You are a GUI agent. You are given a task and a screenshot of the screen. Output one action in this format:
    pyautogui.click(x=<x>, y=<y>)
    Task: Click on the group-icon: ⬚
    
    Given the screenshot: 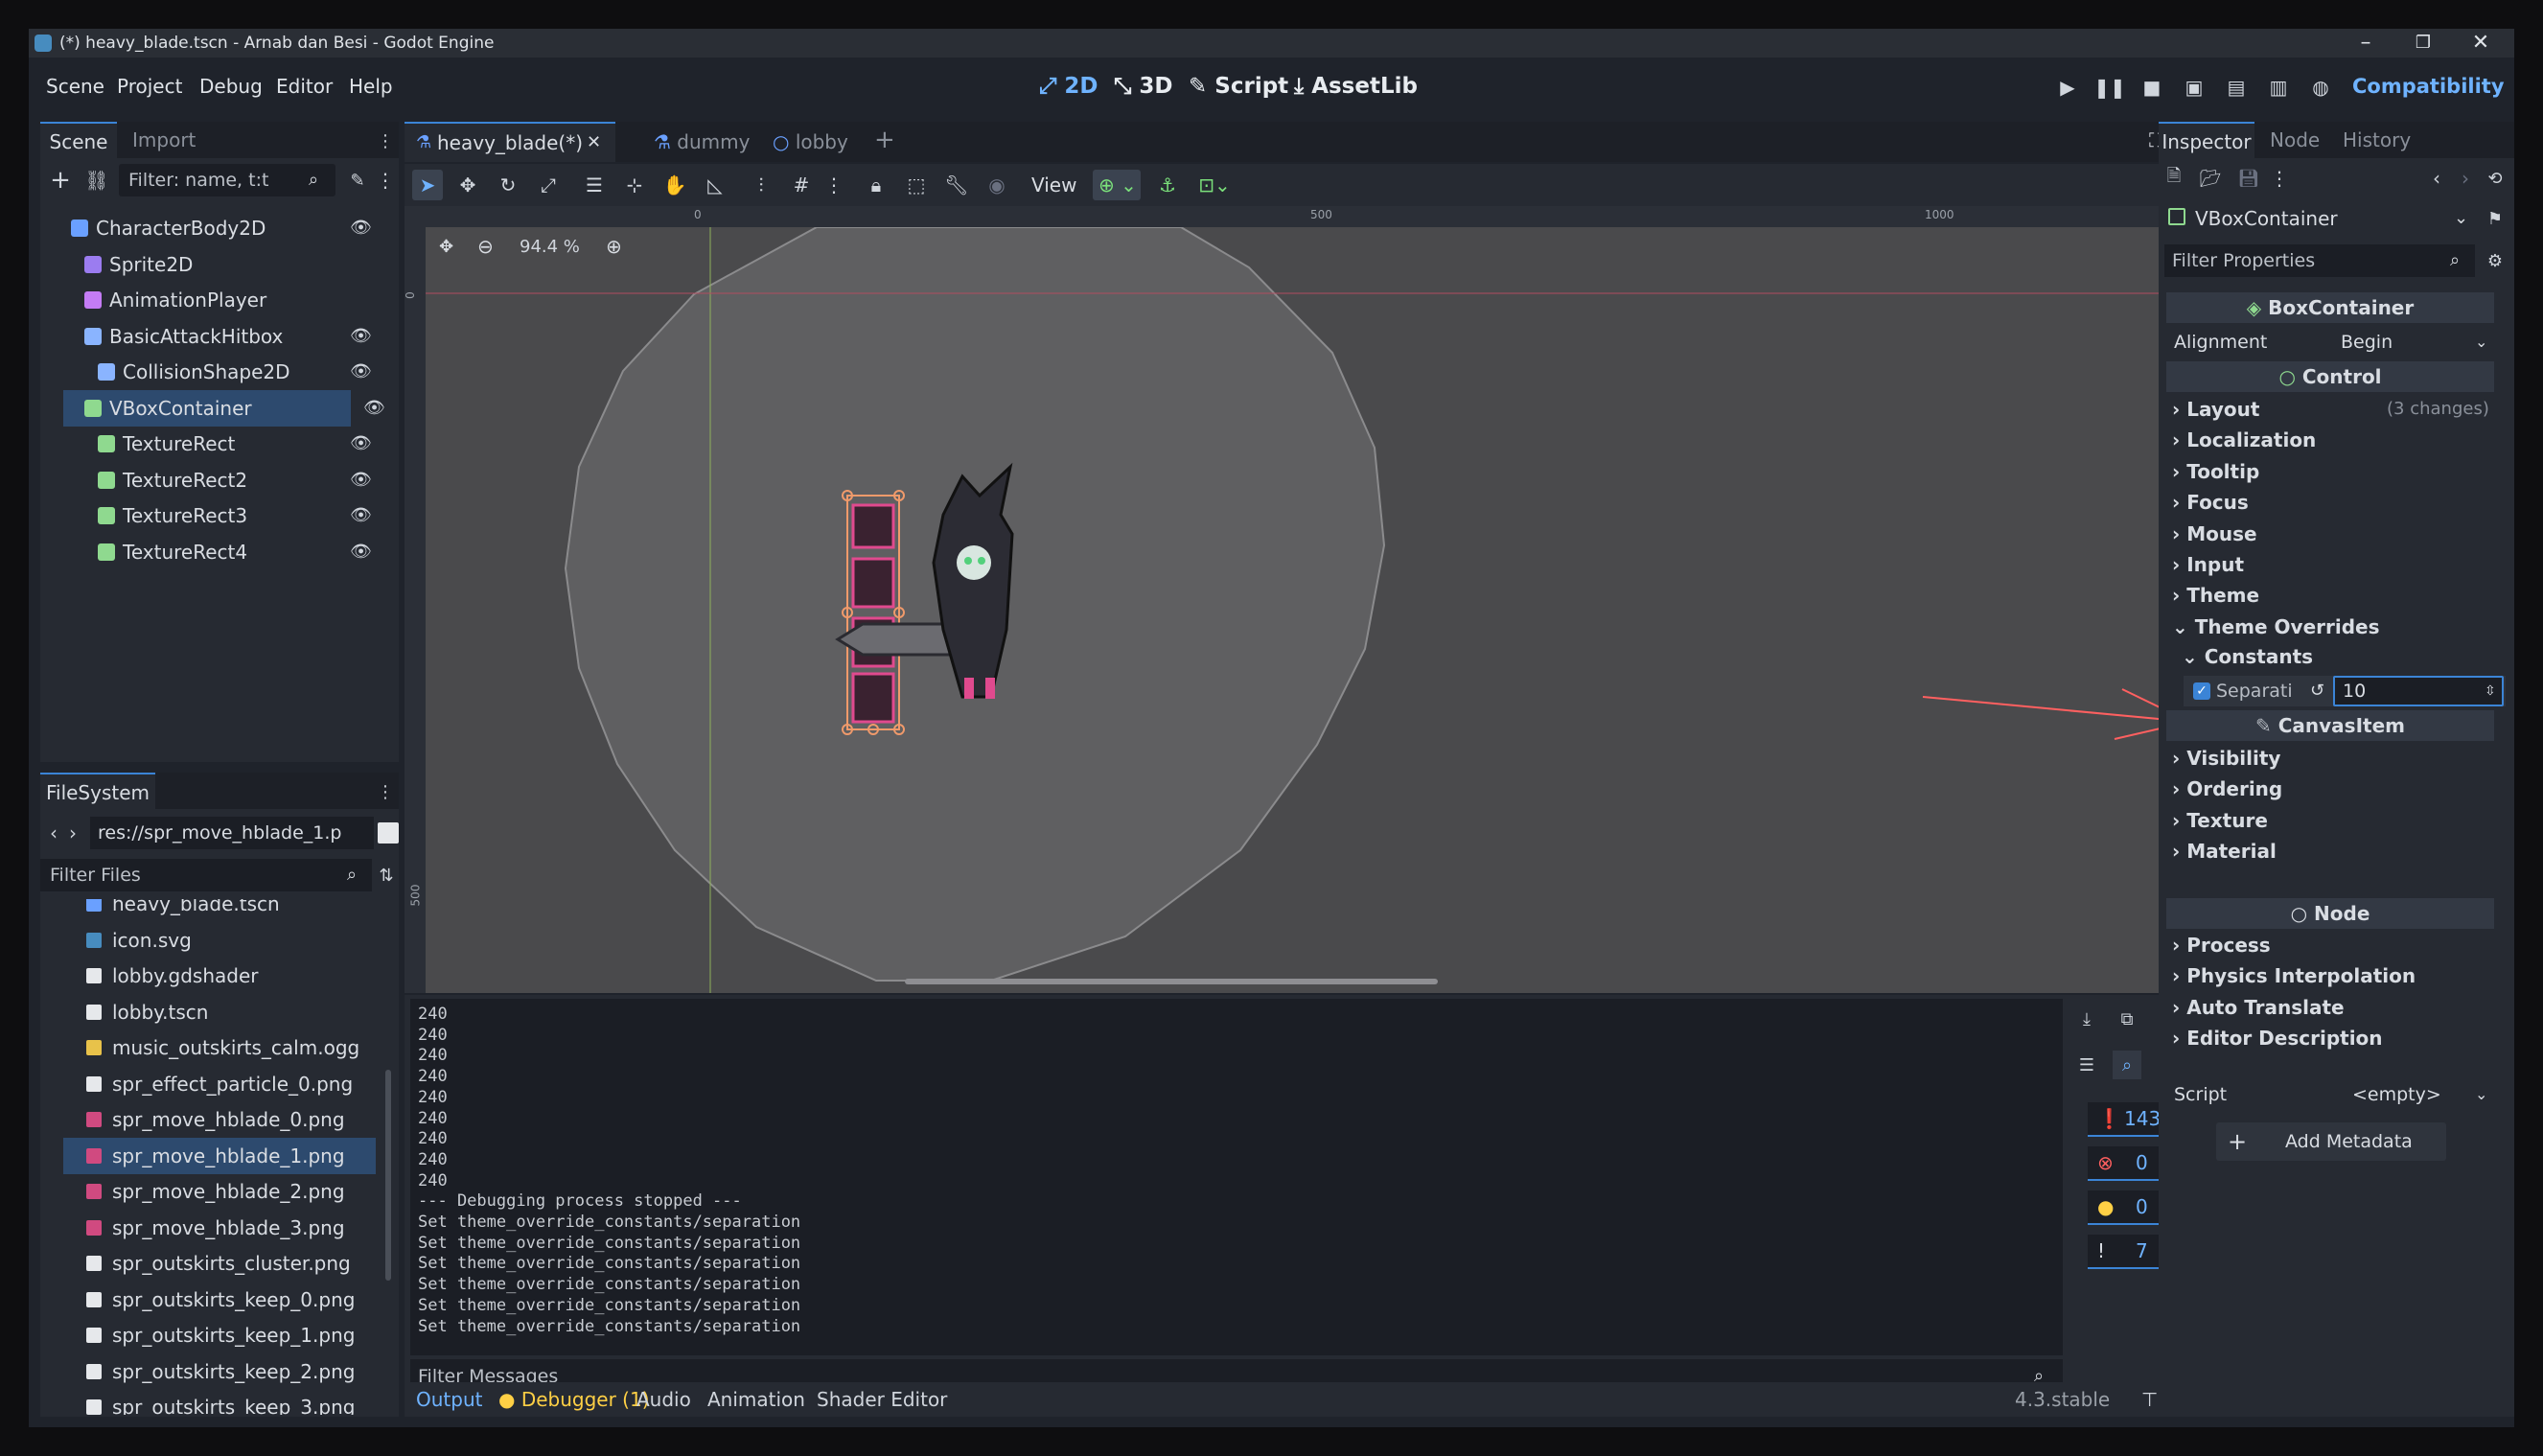 What is the action you would take?
    pyautogui.click(x=916, y=185)
    